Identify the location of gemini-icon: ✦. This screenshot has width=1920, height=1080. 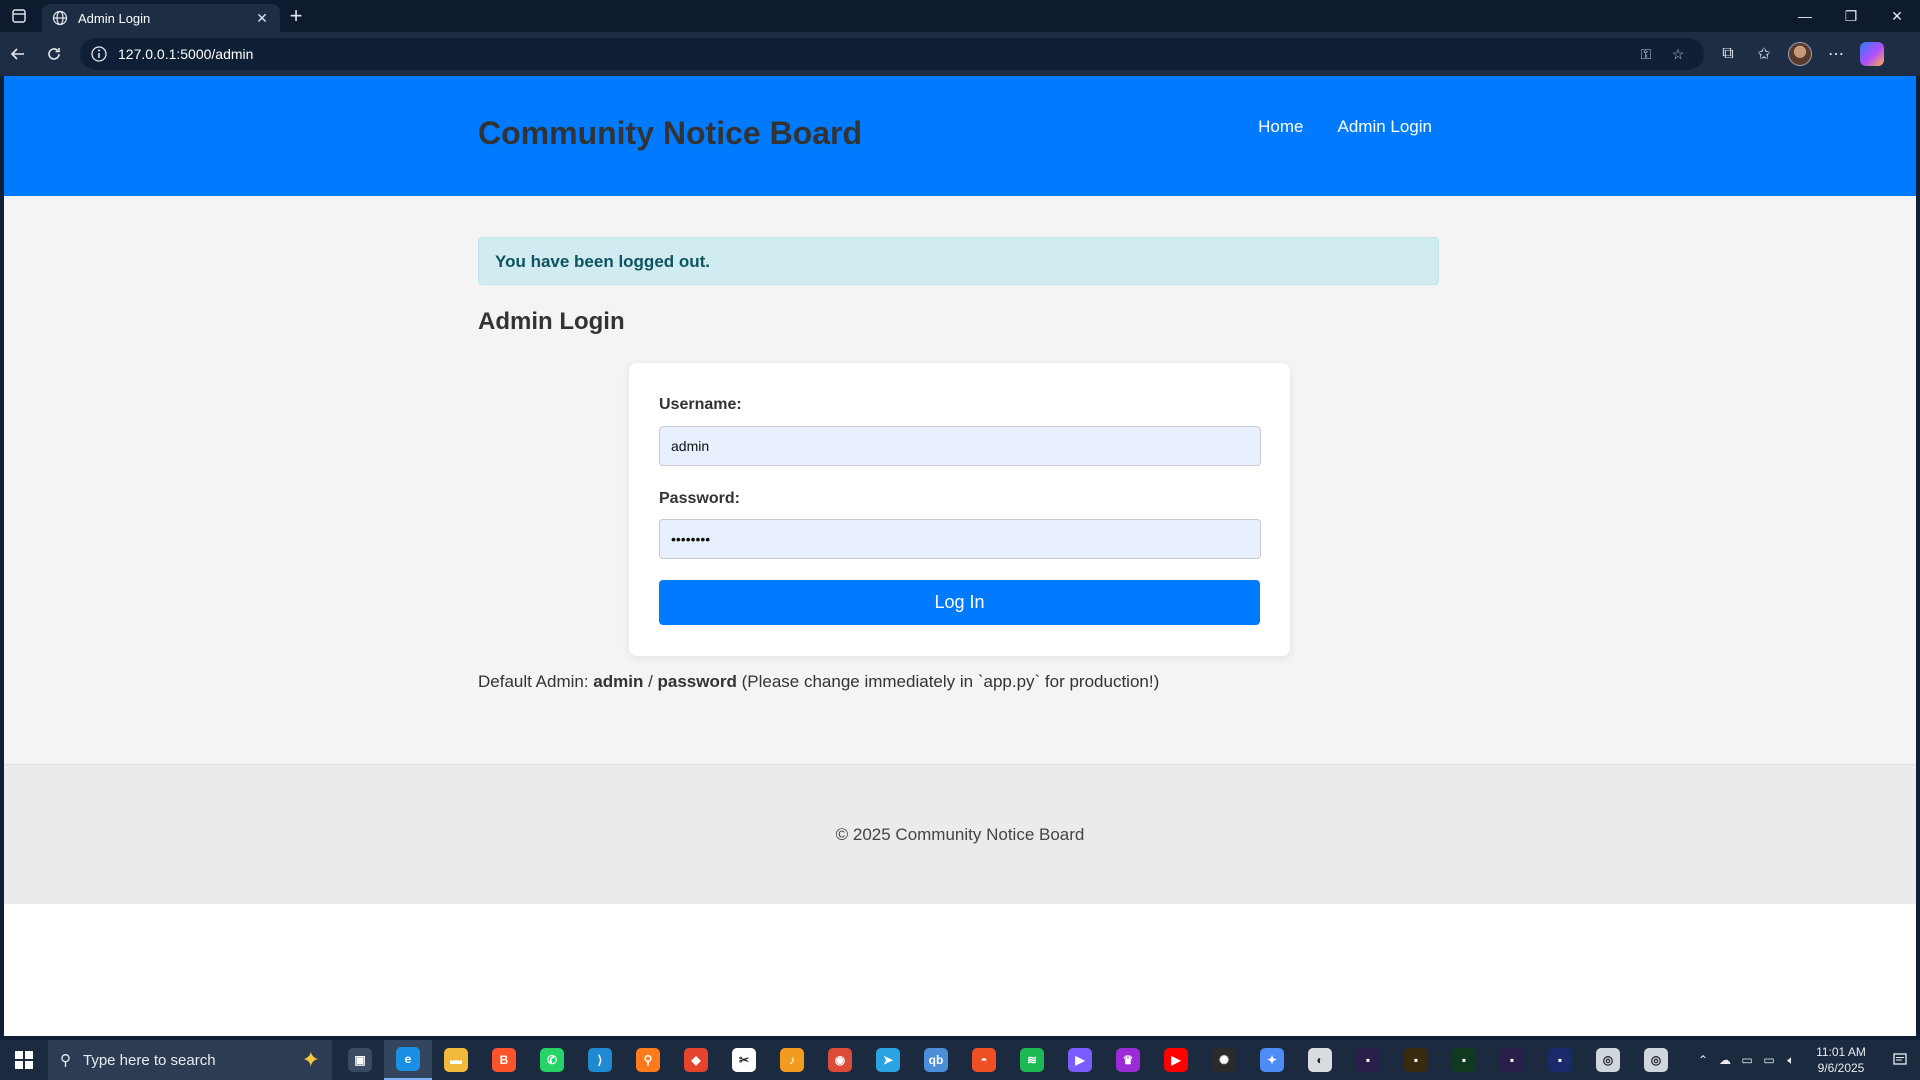
(1272, 1060).